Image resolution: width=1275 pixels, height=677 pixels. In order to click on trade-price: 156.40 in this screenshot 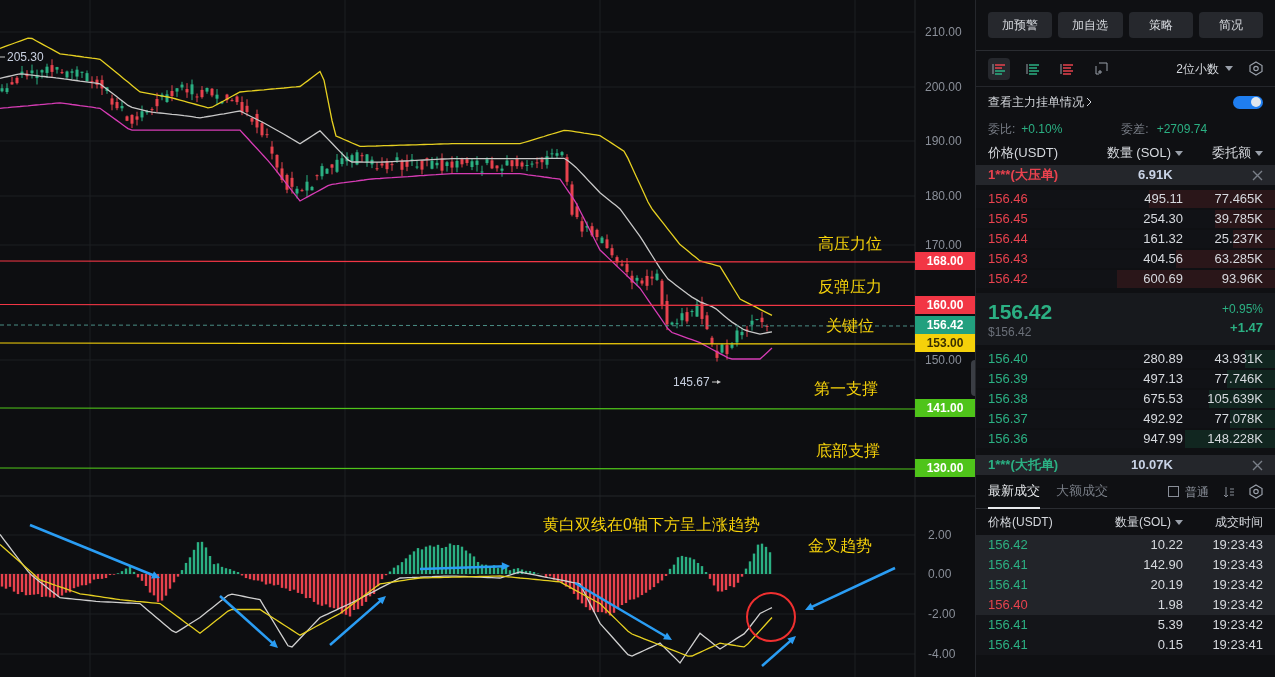, I will do `click(1008, 605)`.